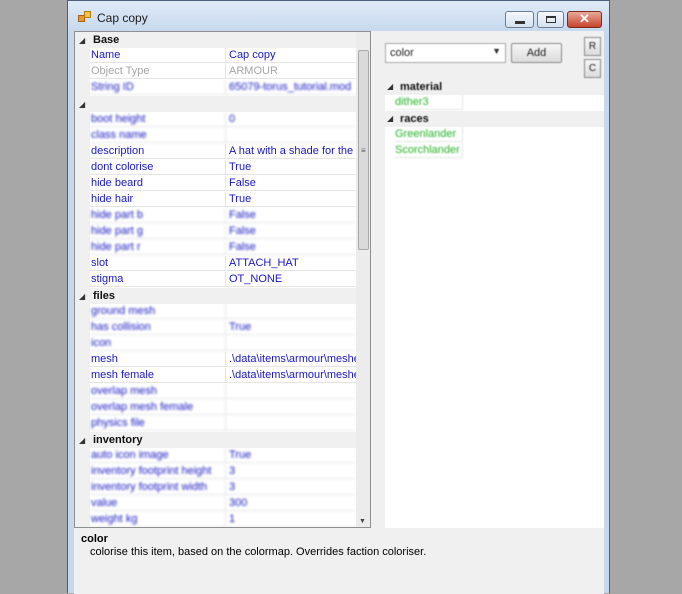 The height and width of the screenshot is (594, 682). Describe the element at coordinates (494, 119) in the screenshot. I see `reference-category: ◢ races` at that location.